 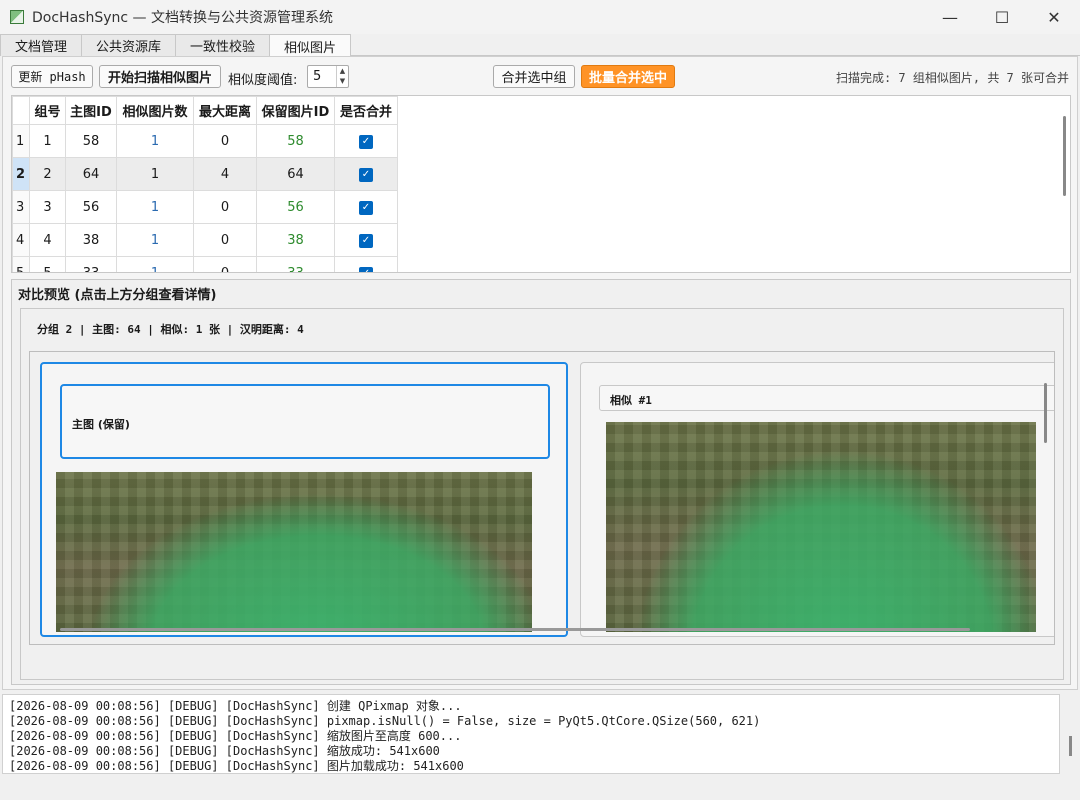 I want to click on cell-main-id: 38, so click(x=91, y=240).